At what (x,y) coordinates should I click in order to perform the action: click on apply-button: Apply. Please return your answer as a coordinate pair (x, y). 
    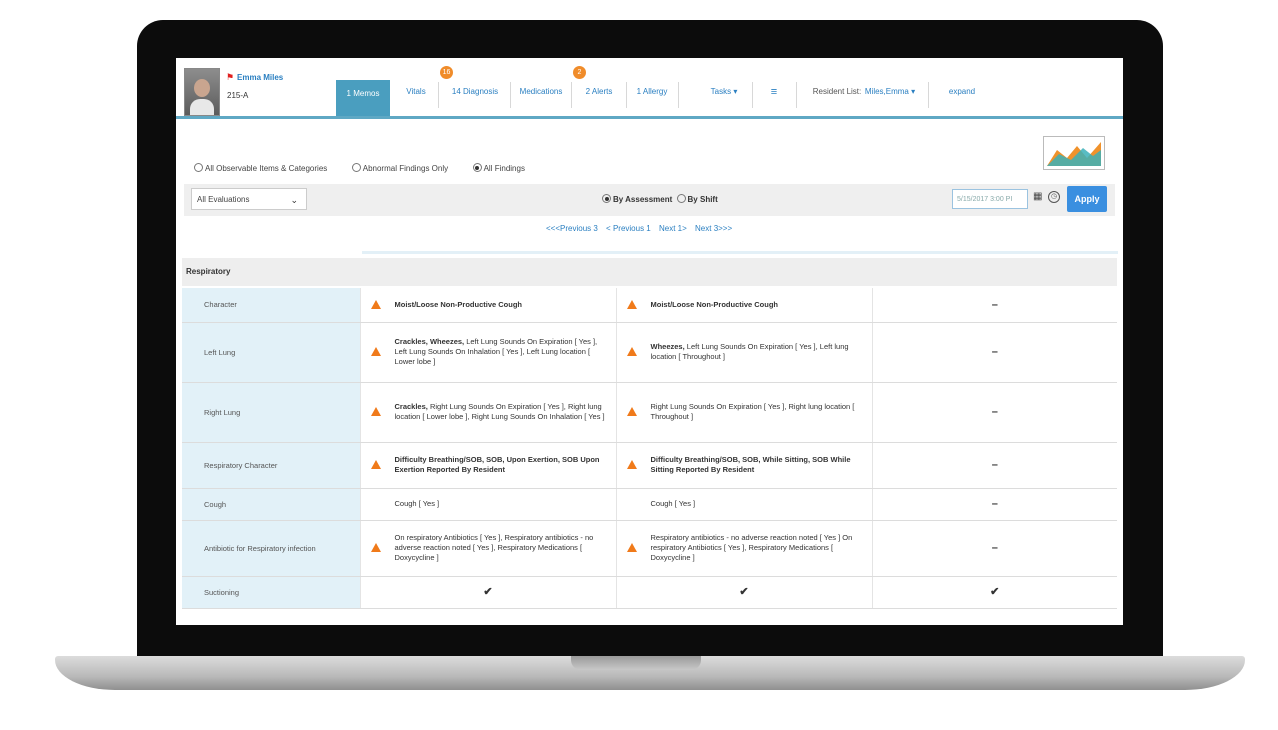
    Looking at the image, I should click on (1087, 199).